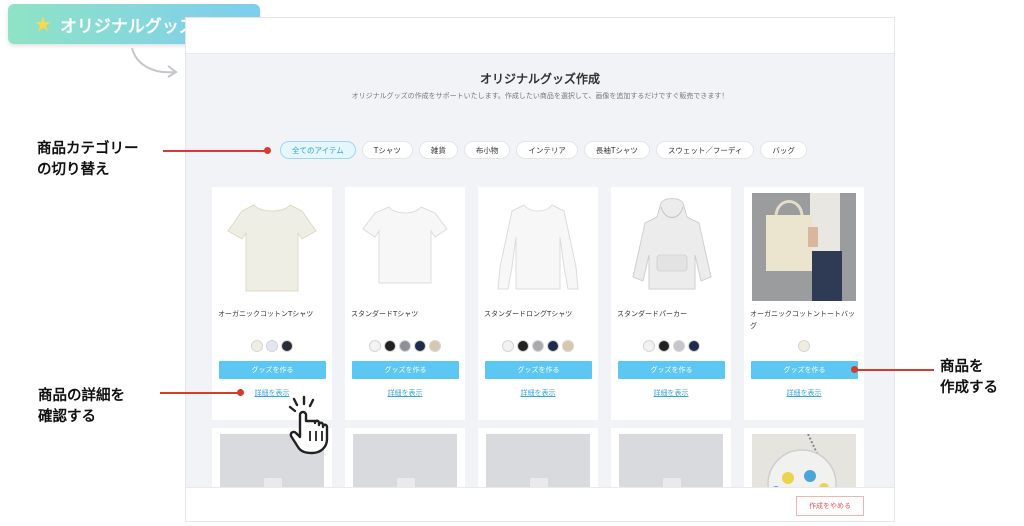 The height and width of the screenshot is (526, 1024). Describe the element at coordinates (672, 244) in the screenshot. I see `hoodie-image` at that location.